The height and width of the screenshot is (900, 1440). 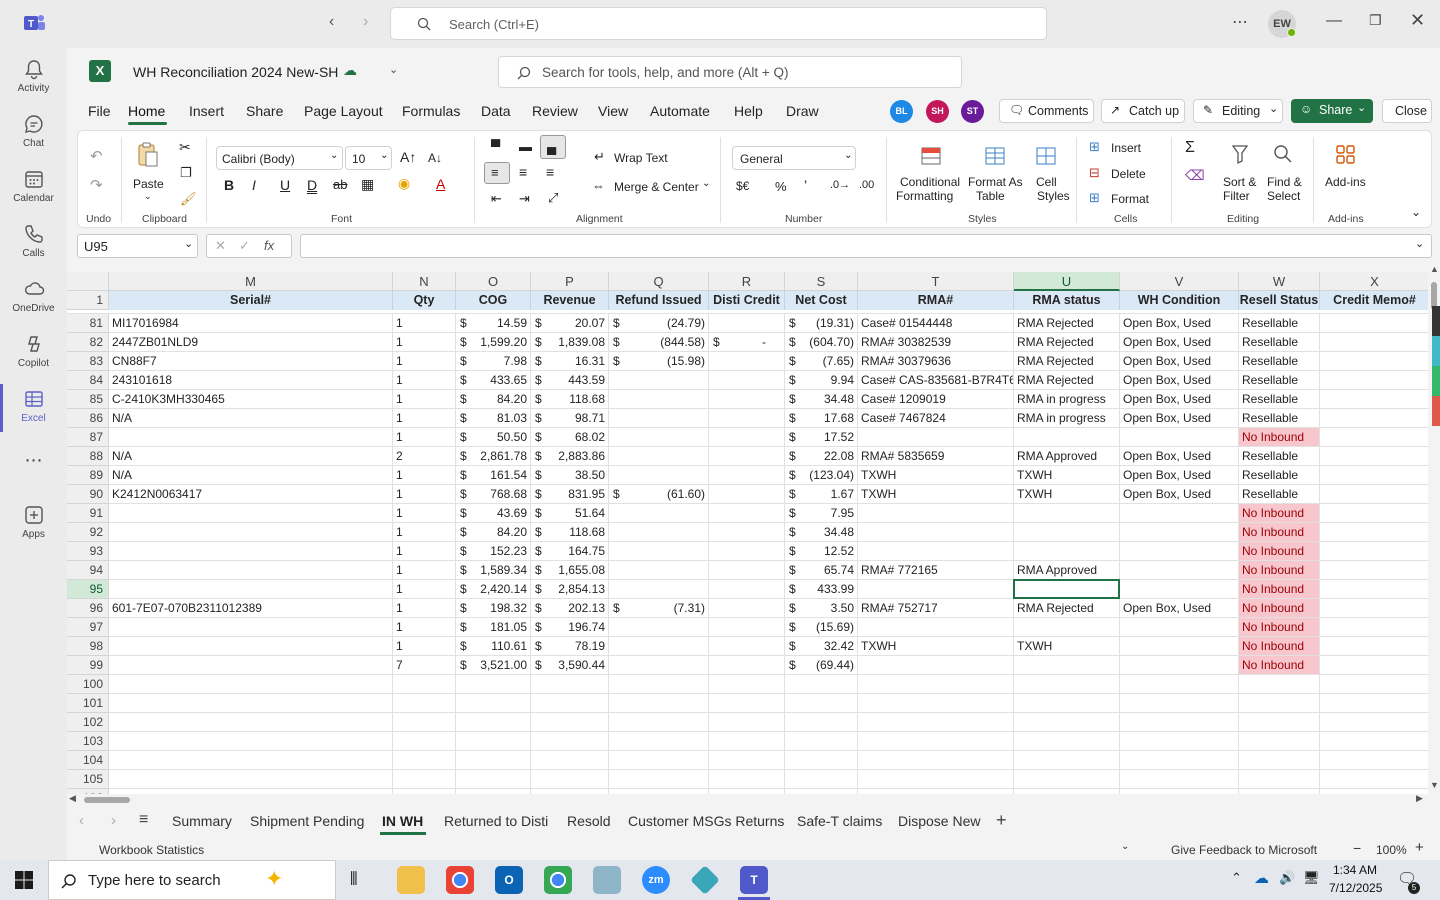 What do you see at coordinates (936, 380) in the screenshot?
I see `cell-rma: Case# CAS-835681-B7R4T6-1` at bounding box center [936, 380].